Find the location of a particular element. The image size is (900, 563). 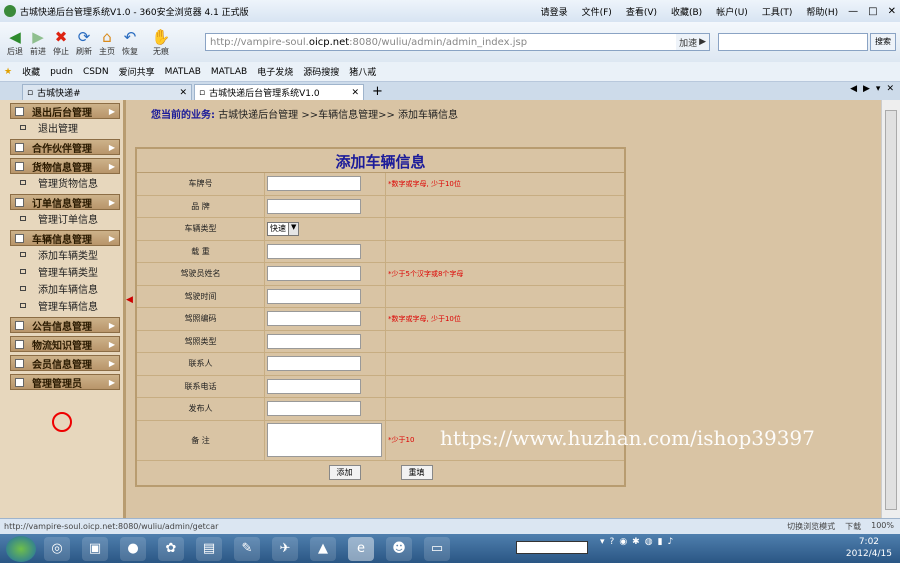

home-button: ⌂ 主页 is located at coordinates (107, 42).